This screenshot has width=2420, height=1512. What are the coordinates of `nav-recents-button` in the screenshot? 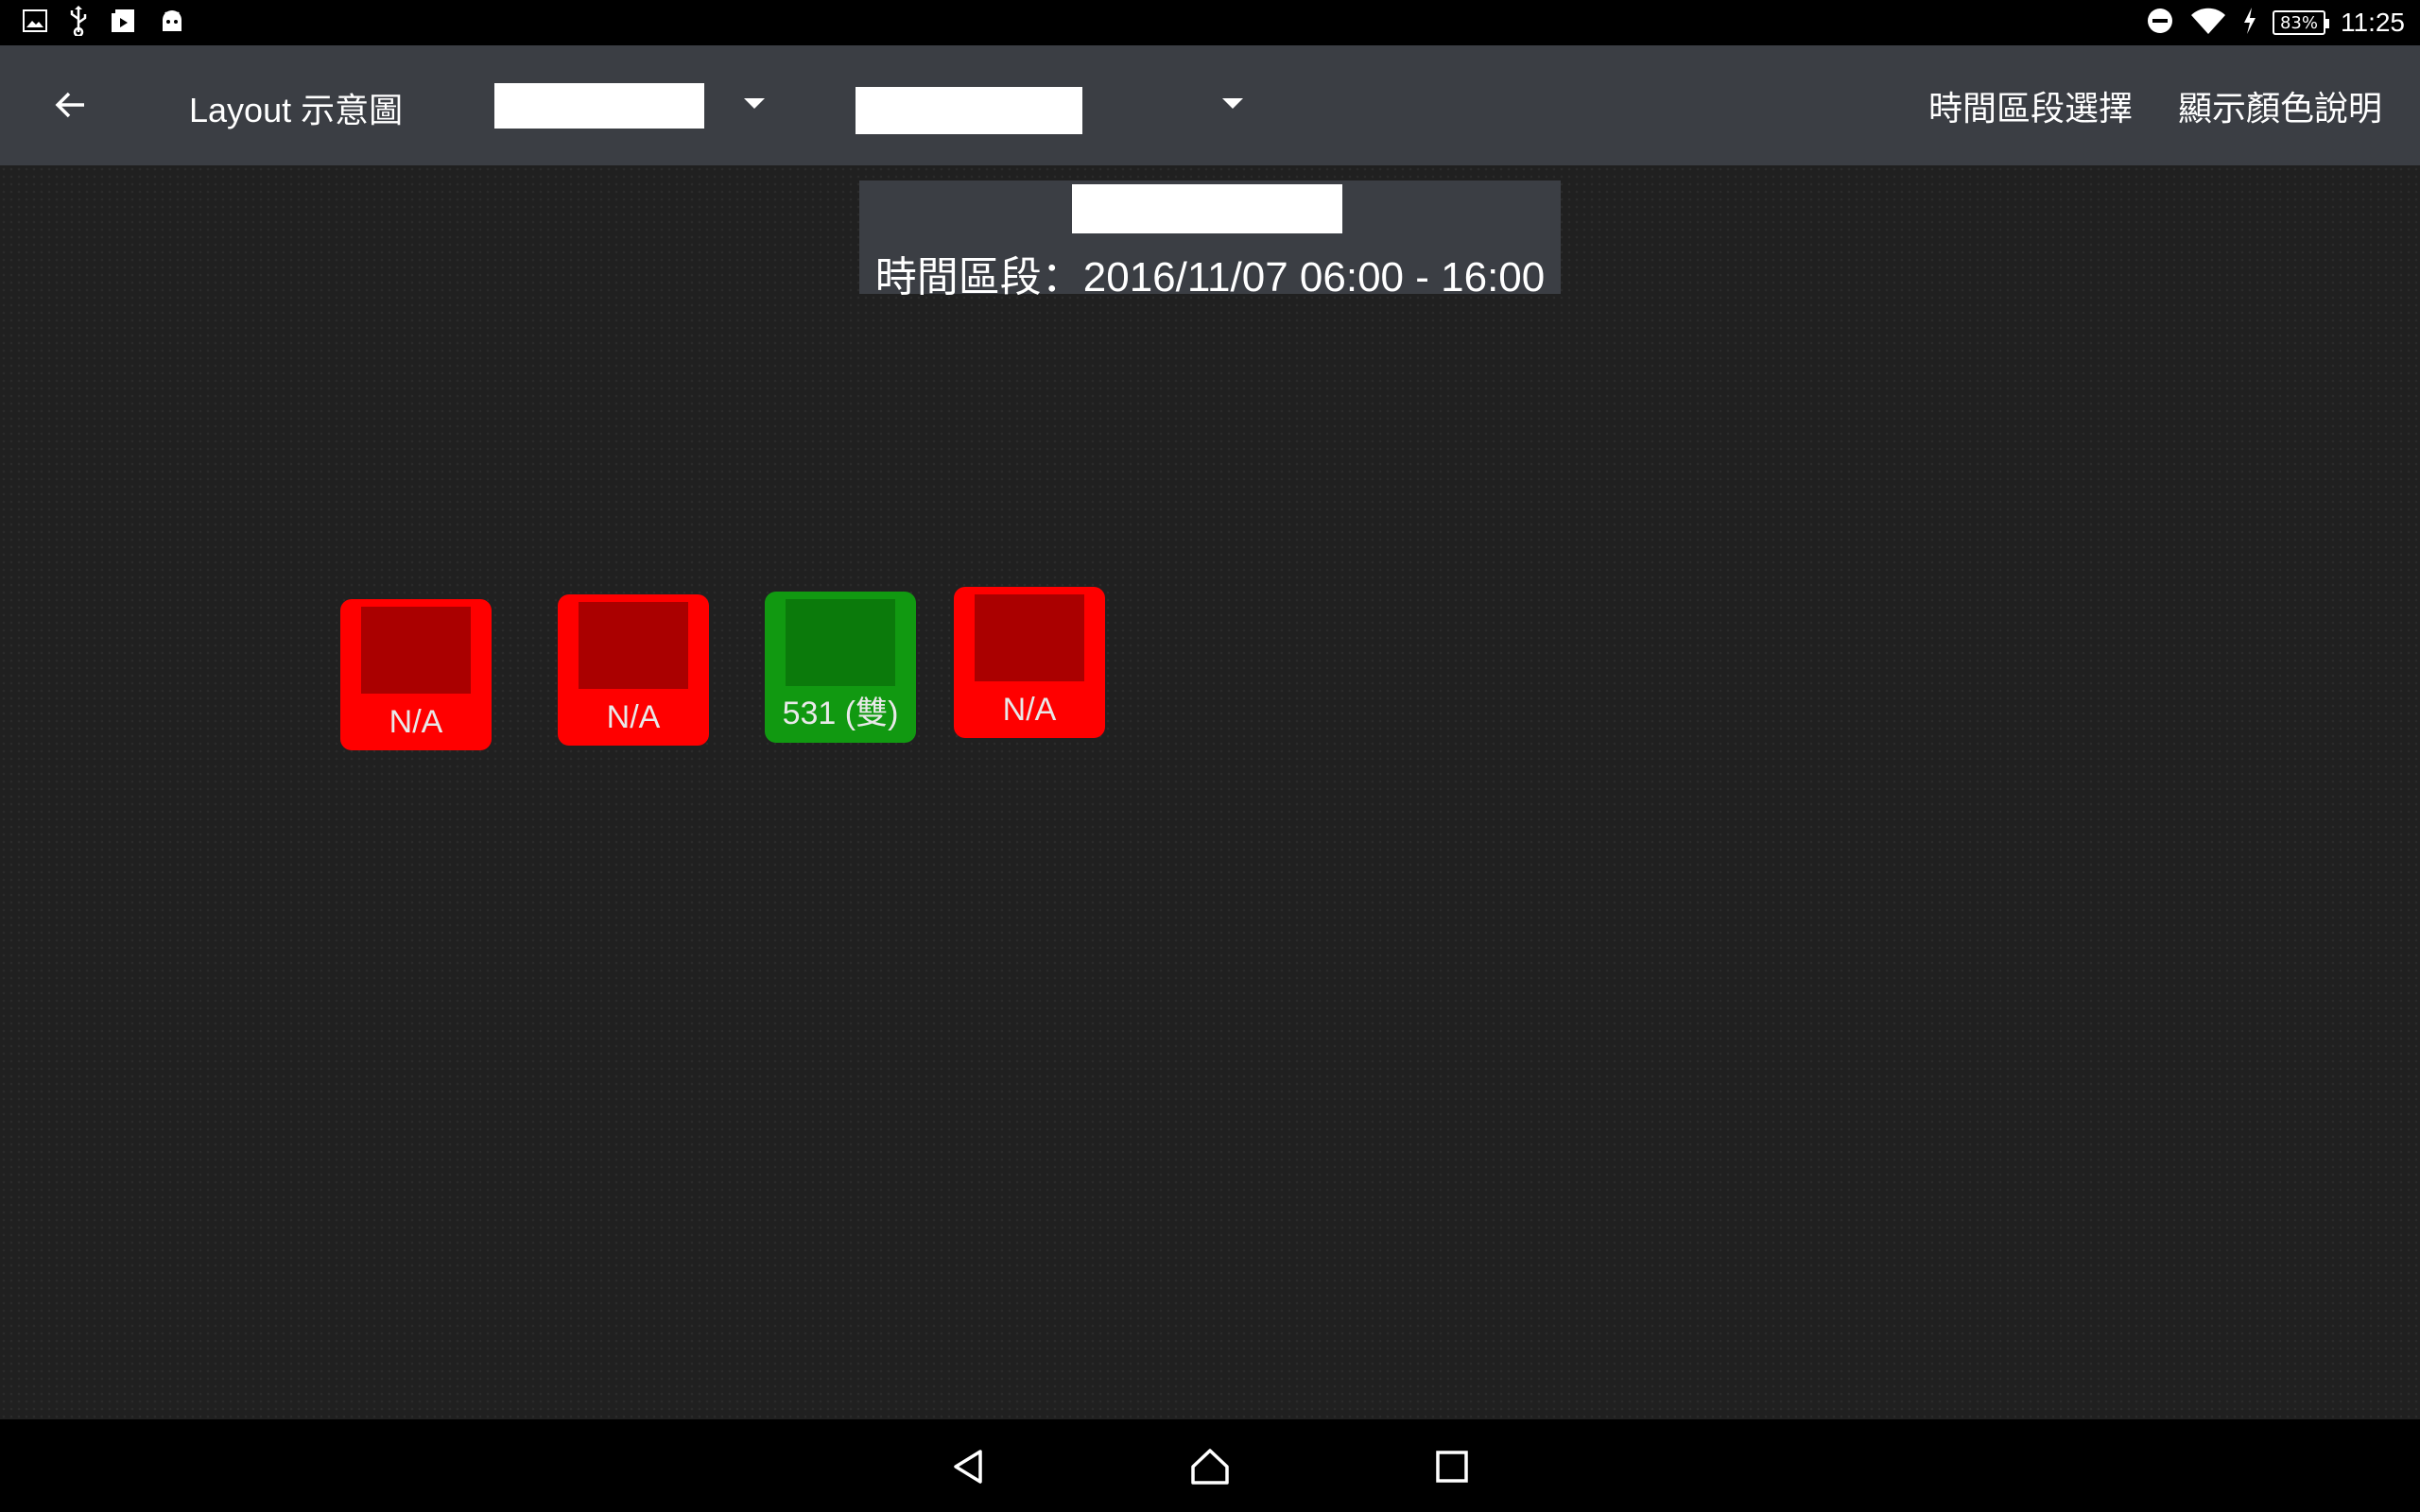 It's located at (1452, 1466).